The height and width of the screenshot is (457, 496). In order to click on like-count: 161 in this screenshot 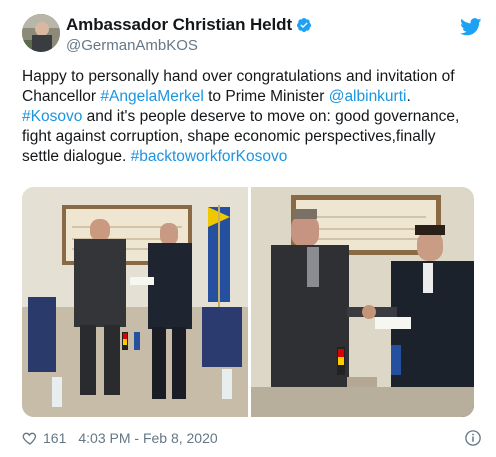, I will do `click(54, 438)`.